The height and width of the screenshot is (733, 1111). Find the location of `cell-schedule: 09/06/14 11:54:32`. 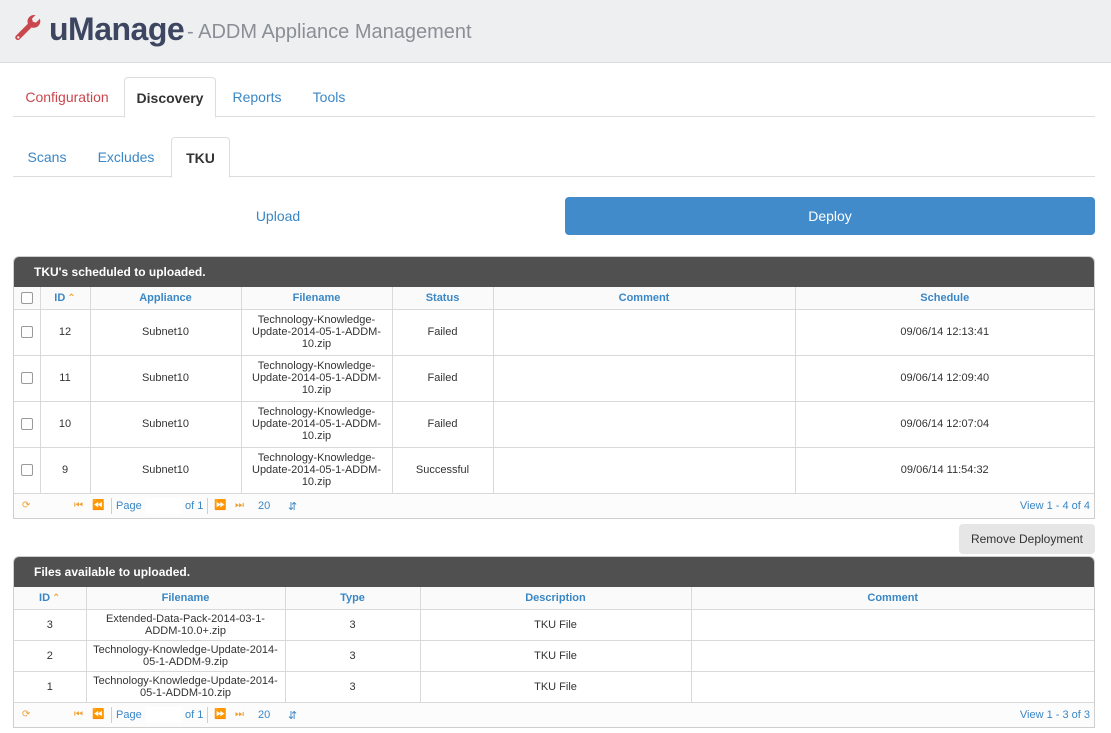

cell-schedule: 09/06/14 11:54:32 is located at coordinates (944, 470).